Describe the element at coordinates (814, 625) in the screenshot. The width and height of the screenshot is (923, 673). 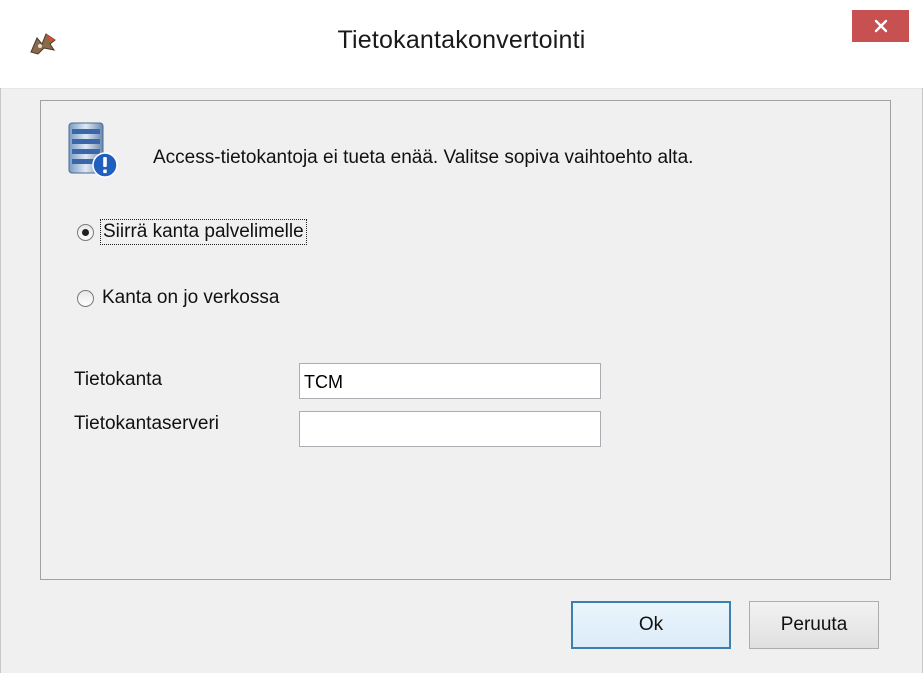
I see `cancel-button: Peruuta` at that location.